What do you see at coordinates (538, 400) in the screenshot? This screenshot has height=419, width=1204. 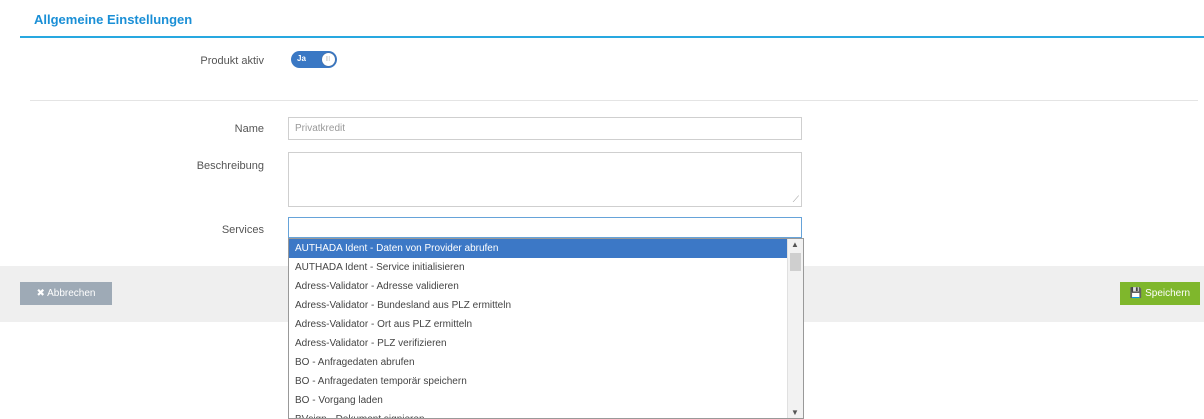 I see `services-option: BO - Vorgang laden` at bounding box center [538, 400].